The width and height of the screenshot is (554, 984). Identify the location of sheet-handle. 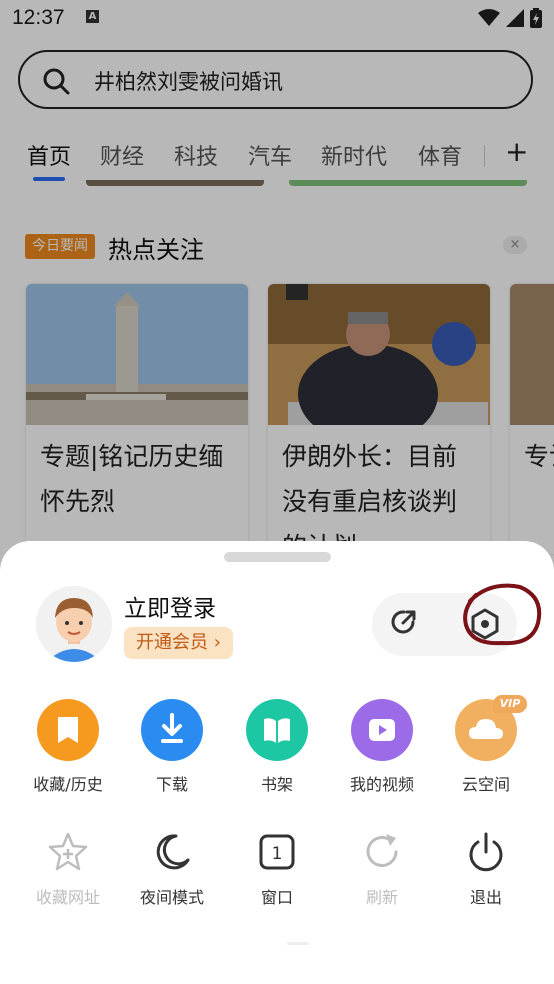
(277, 557).